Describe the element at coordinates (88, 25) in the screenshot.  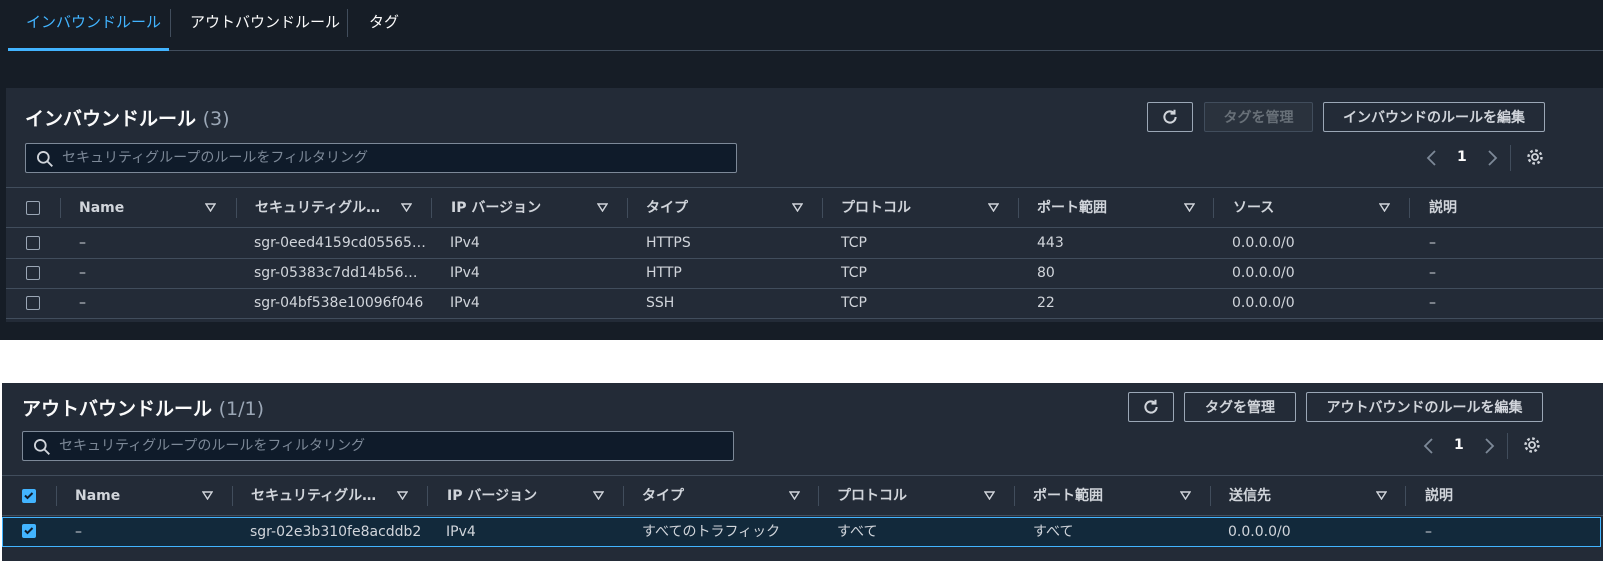
I see `tab-inbound-rules: インバウンドルール` at that location.